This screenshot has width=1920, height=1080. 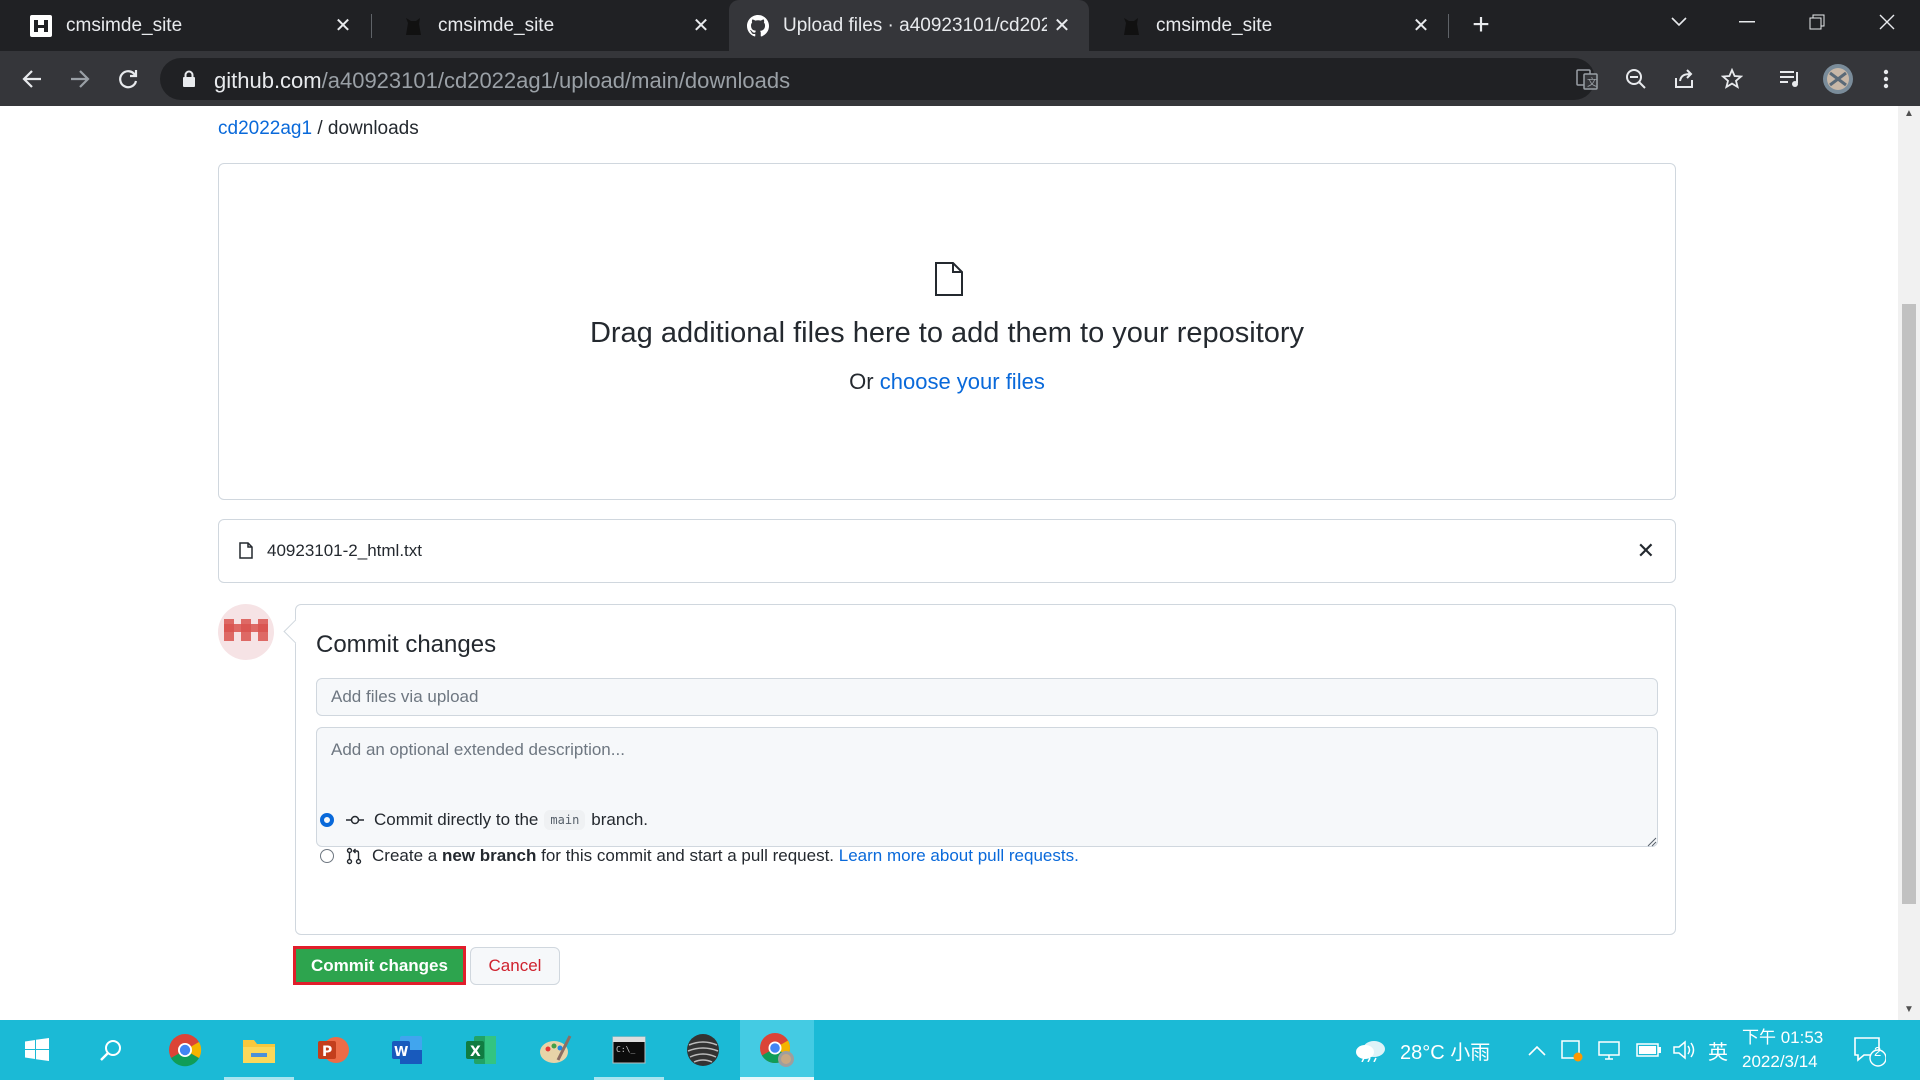 I want to click on scroll-up-arrow-icon: ▲, so click(x=1909, y=114).